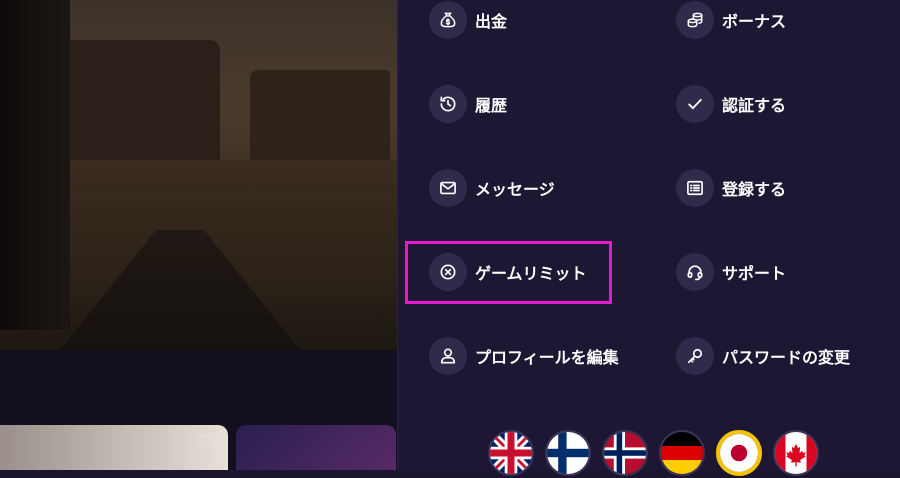 This screenshot has width=900, height=478. I want to click on menu-item-label: パスワードの変更, so click(786, 357).